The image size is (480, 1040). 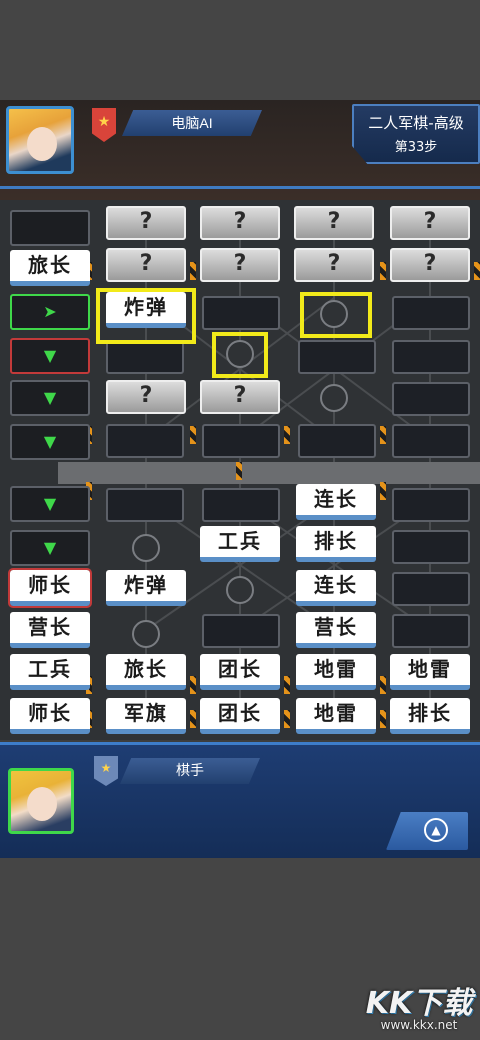 I want to click on opponent-name: 电脑AI, so click(x=192, y=123).